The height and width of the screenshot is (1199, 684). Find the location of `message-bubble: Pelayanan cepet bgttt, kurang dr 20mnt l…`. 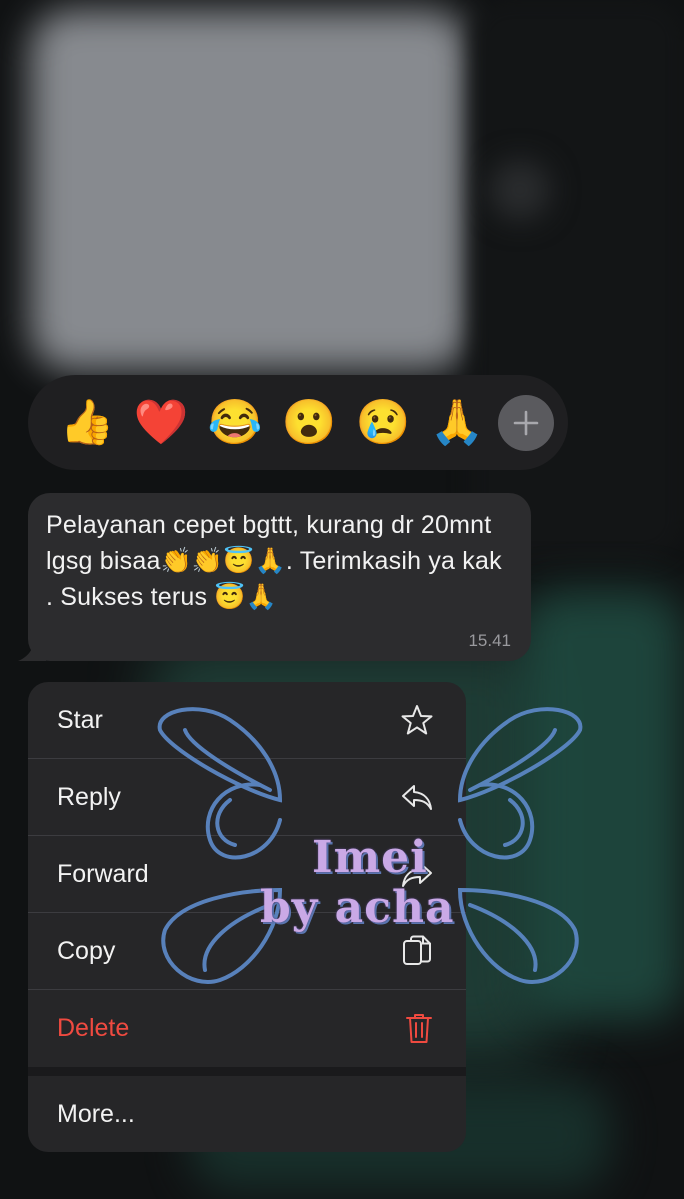

message-bubble: Pelayanan cepet bgttt, kurang dr 20mnt l… is located at coordinates (274, 577).